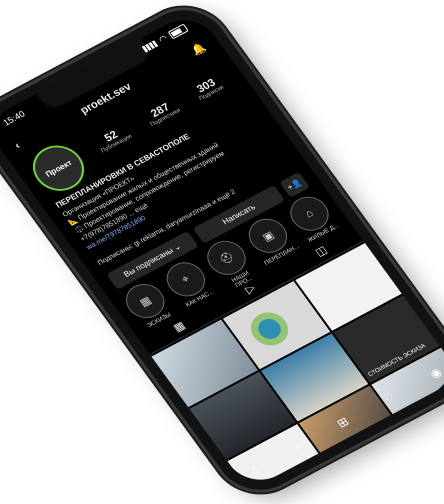 The height and width of the screenshot is (504, 444). What do you see at coordinates (179, 327) in the screenshot?
I see `grid-icon: ▦` at bounding box center [179, 327].